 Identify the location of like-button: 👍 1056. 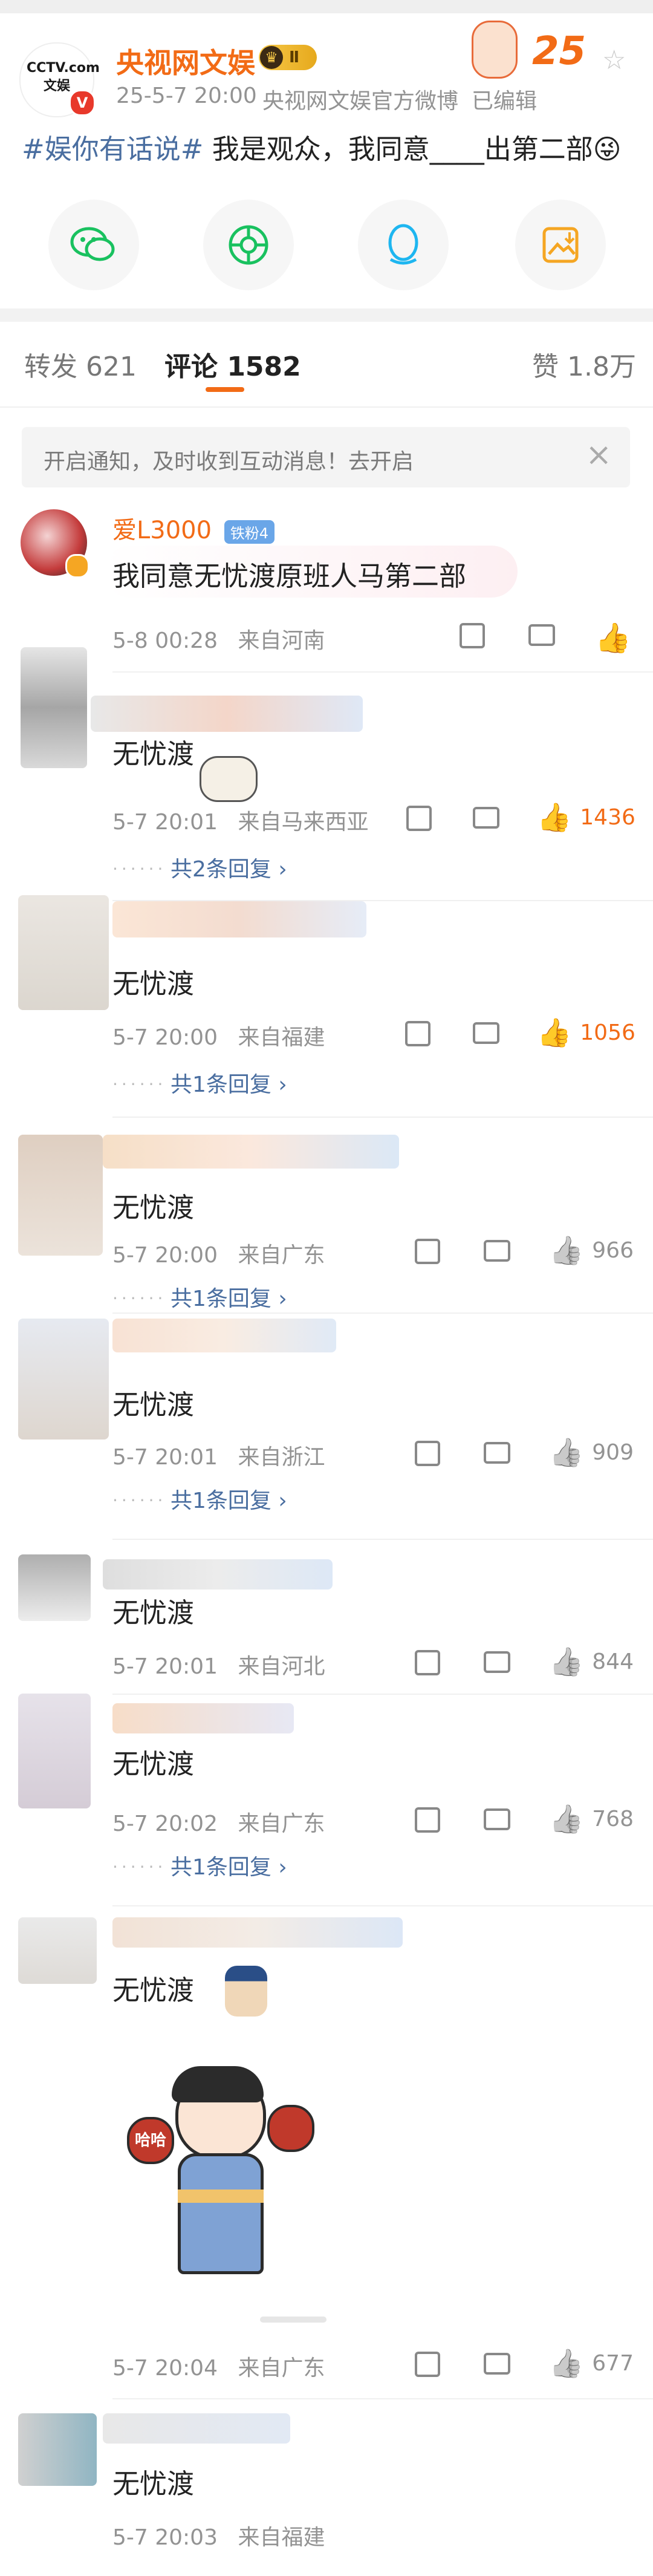
(586, 1032).